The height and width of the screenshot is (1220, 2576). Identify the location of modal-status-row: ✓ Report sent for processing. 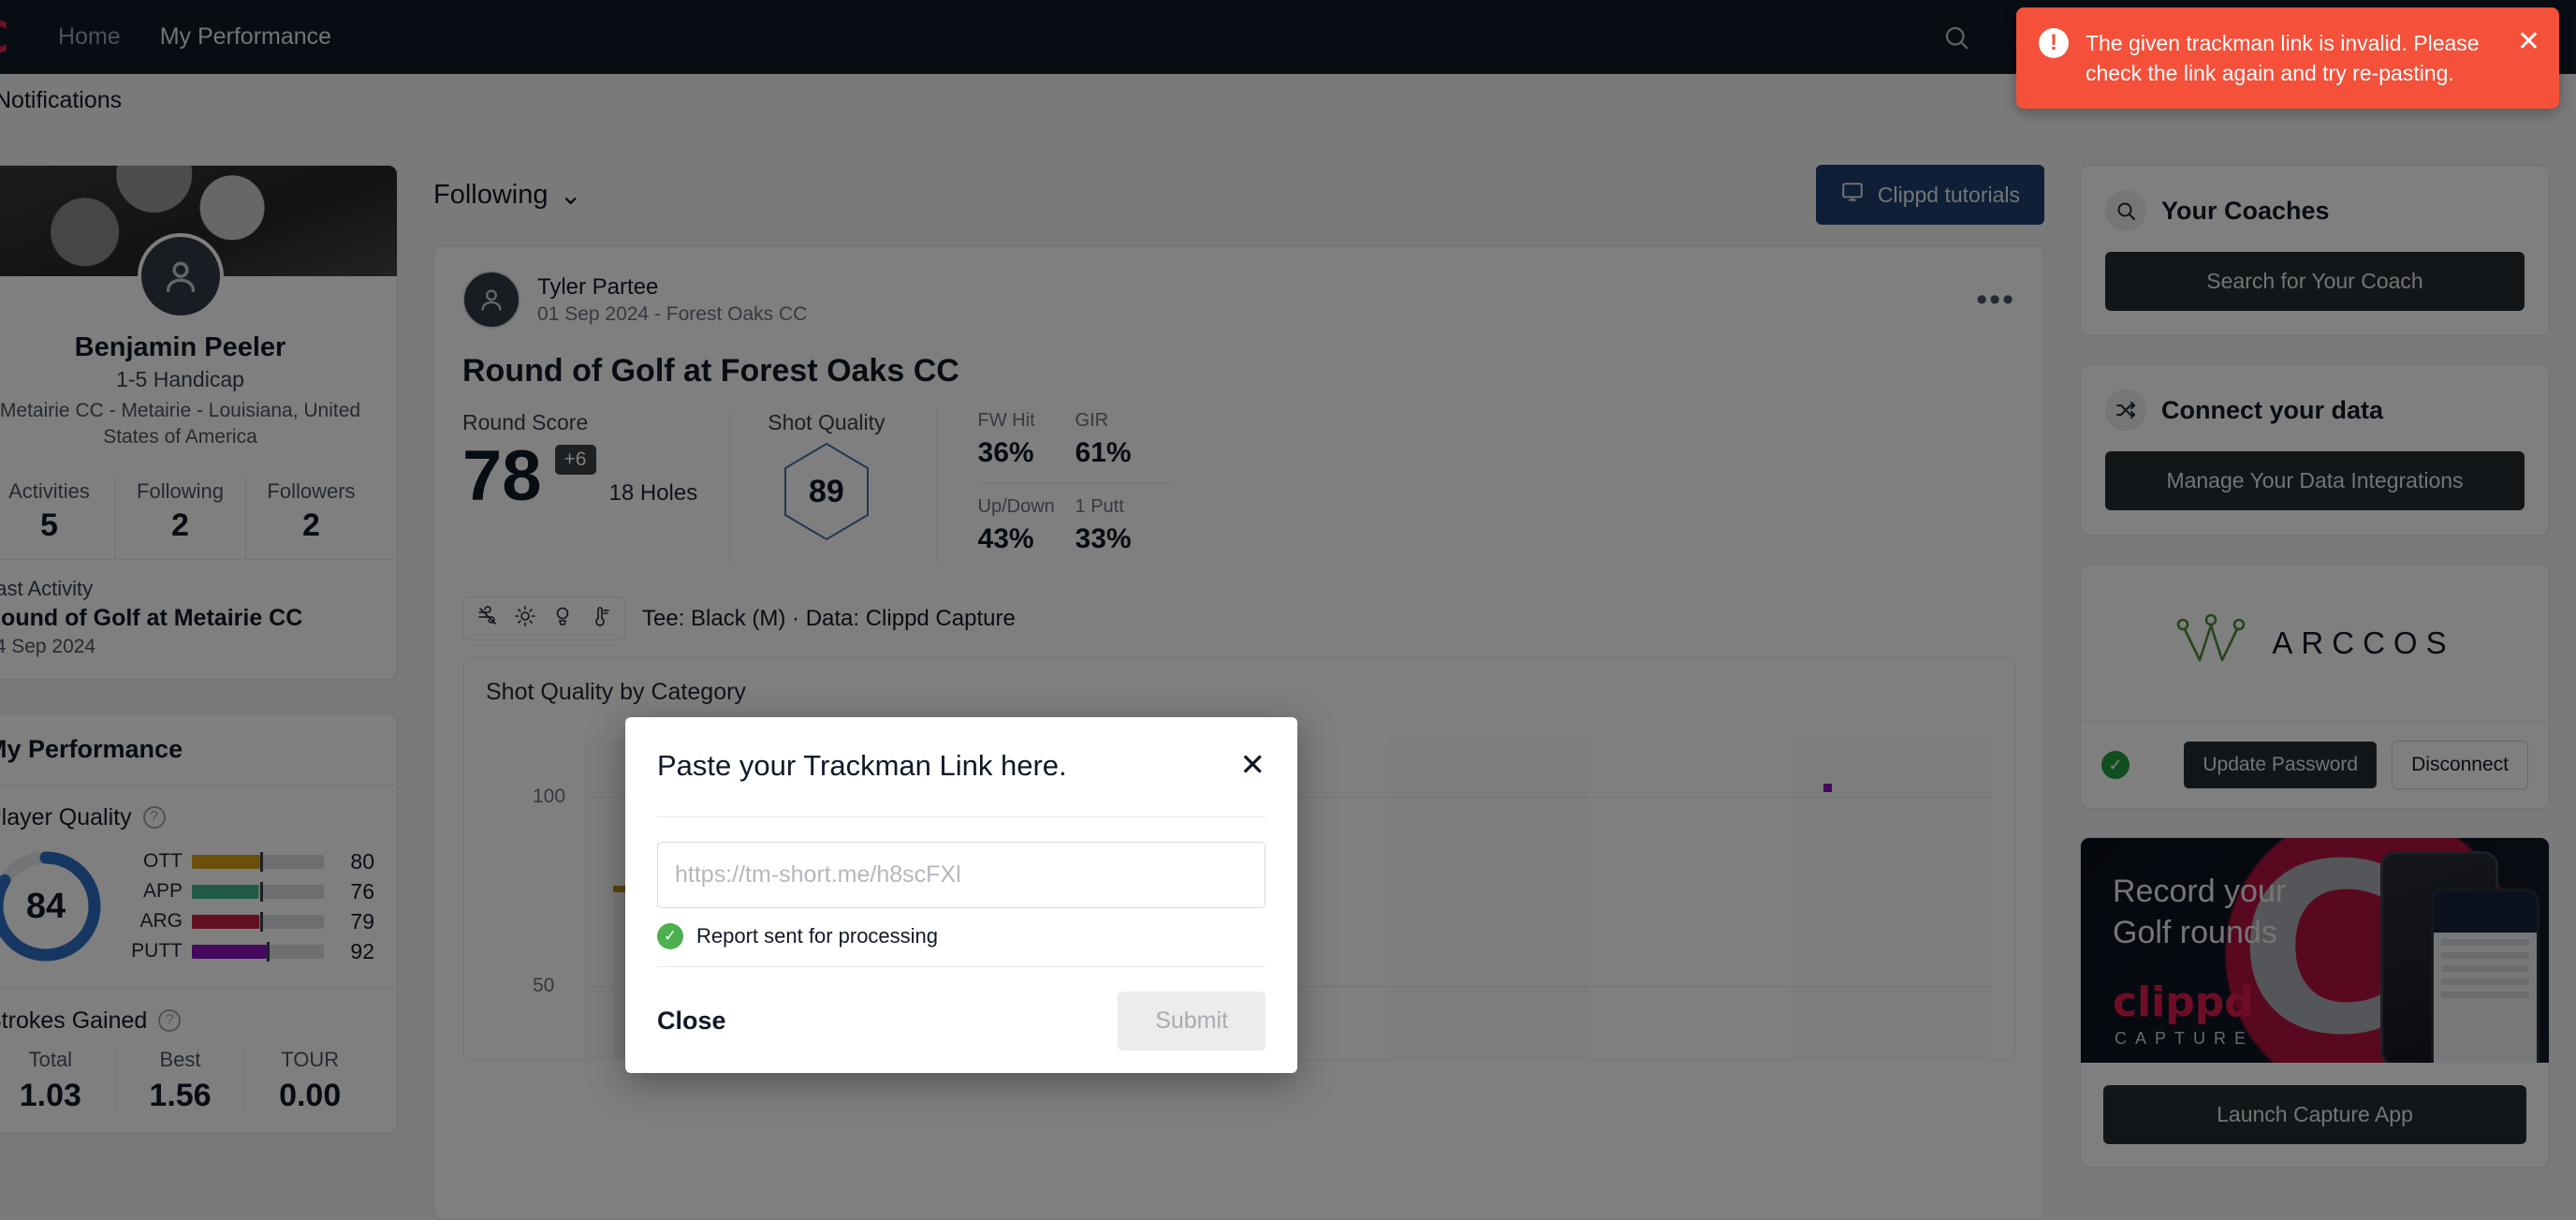
(962, 936).